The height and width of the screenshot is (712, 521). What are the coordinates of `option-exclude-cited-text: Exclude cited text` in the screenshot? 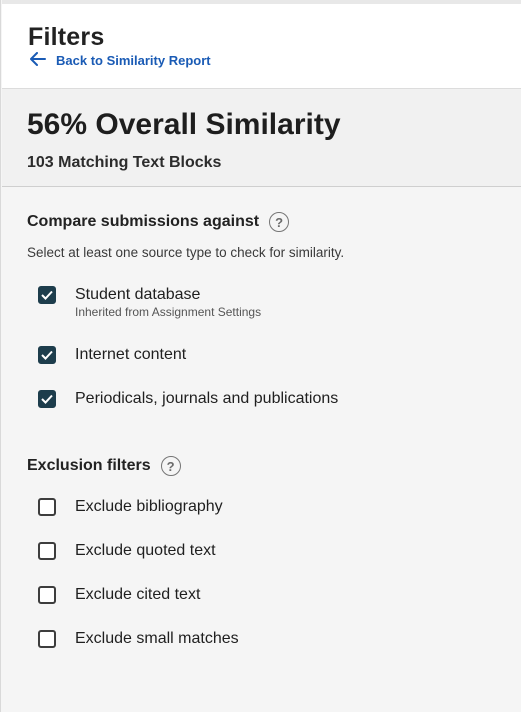 It's located at (119, 595).